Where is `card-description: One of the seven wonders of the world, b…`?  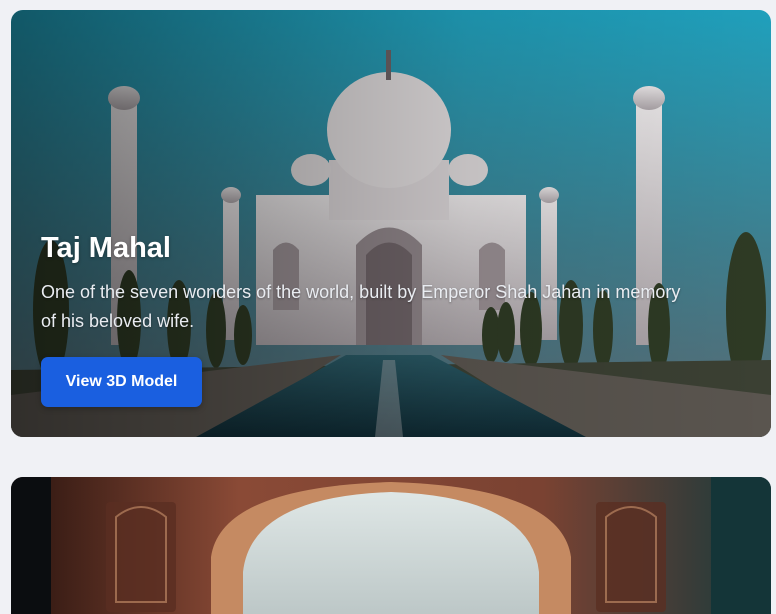
card-description: One of the seven wonders of the world, b… is located at coordinates (361, 306).